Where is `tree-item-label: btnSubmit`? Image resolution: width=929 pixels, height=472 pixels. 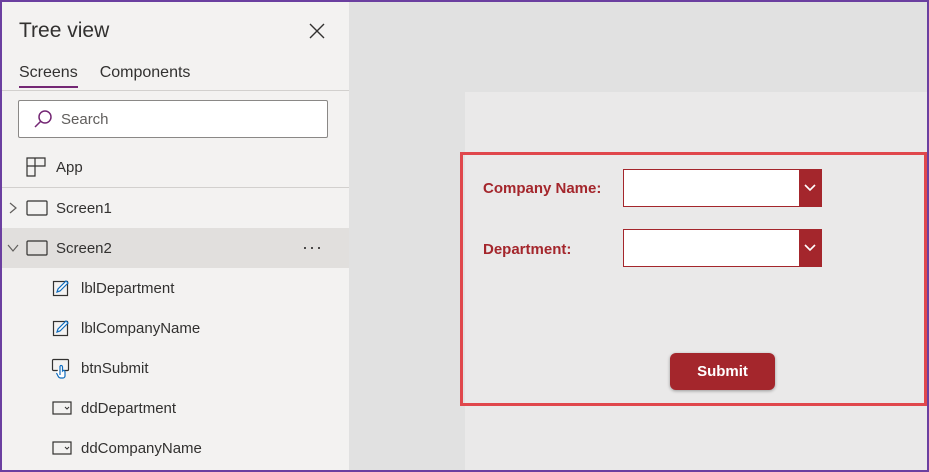
tree-item-label: btnSubmit is located at coordinates (115, 368).